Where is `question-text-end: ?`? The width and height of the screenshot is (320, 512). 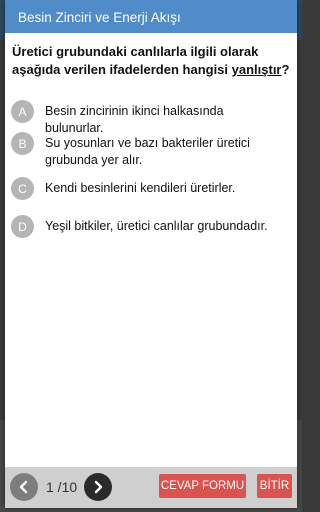 question-text-end: ? is located at coordinates (285, 69).